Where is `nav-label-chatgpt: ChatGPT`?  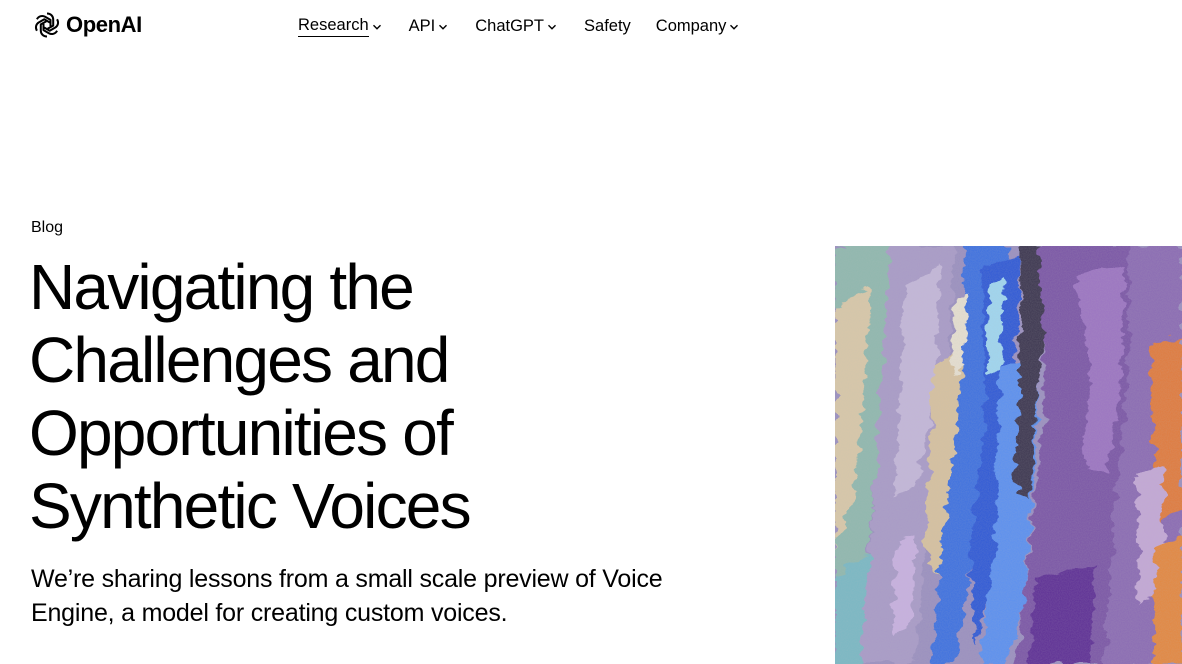 nav-label-chatgpt: ChatGPT is located at coordinates (510, 26).